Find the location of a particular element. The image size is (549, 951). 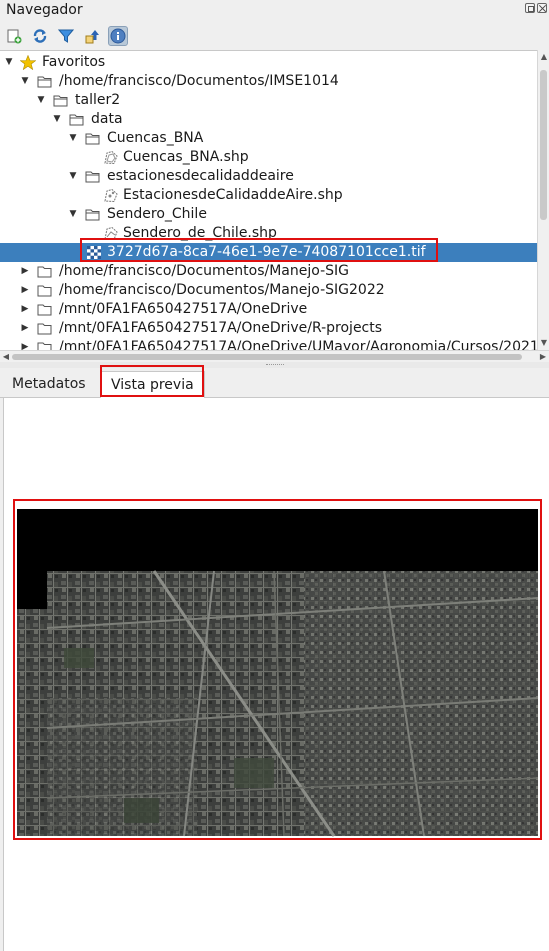

raster-layer-icon is located at coordinates (94, 252).